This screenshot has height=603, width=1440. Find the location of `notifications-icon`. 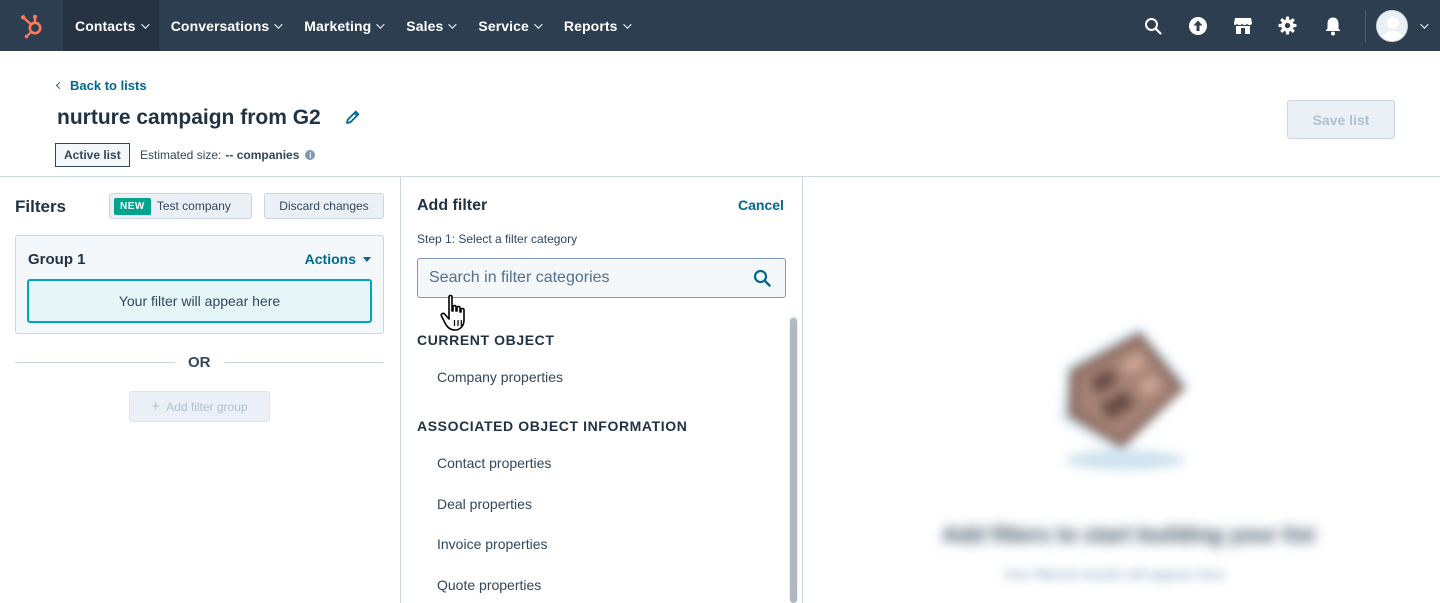

notifications-icon is located at coordinates (1332, 25).